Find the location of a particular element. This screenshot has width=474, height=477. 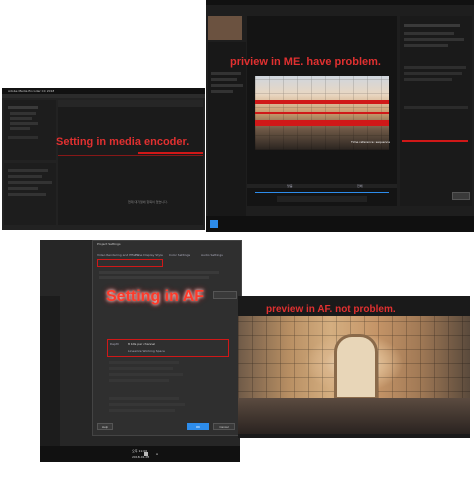

me-media-browser is located at coordinates (30, 130).